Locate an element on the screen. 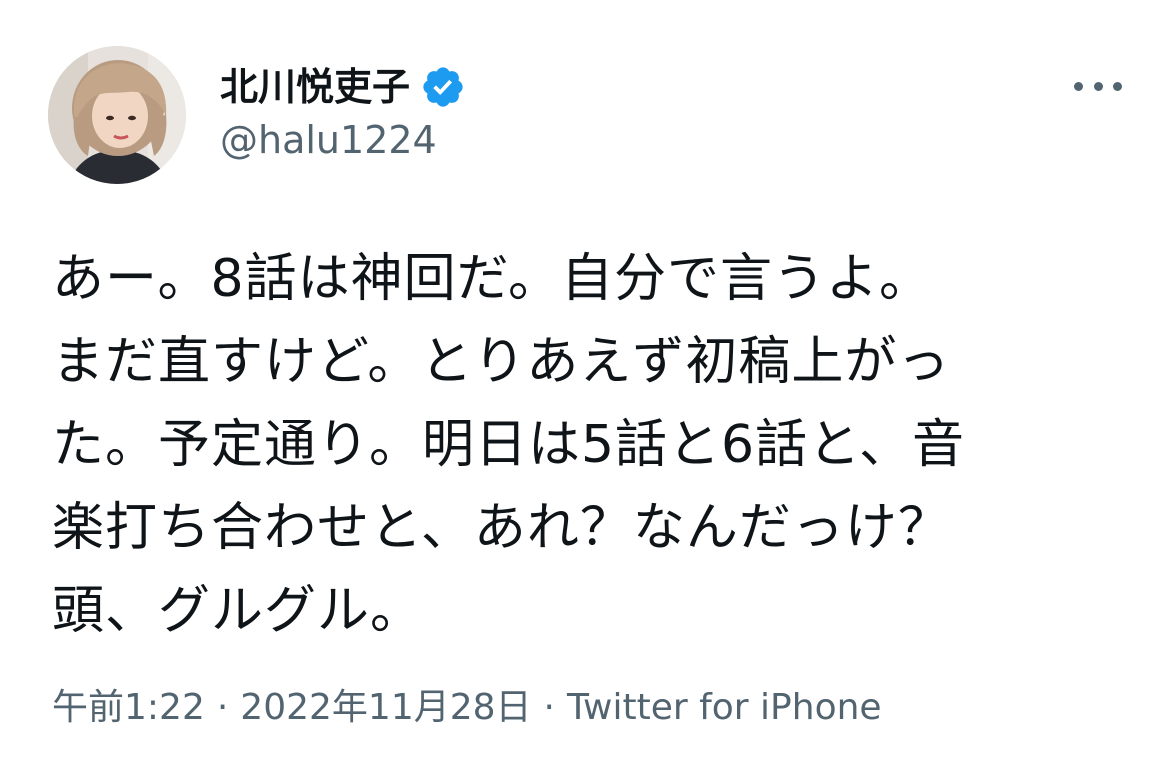 The image size is (1170, 779). tweet-time: 午前1:22 is located at coordinates (128, 707).